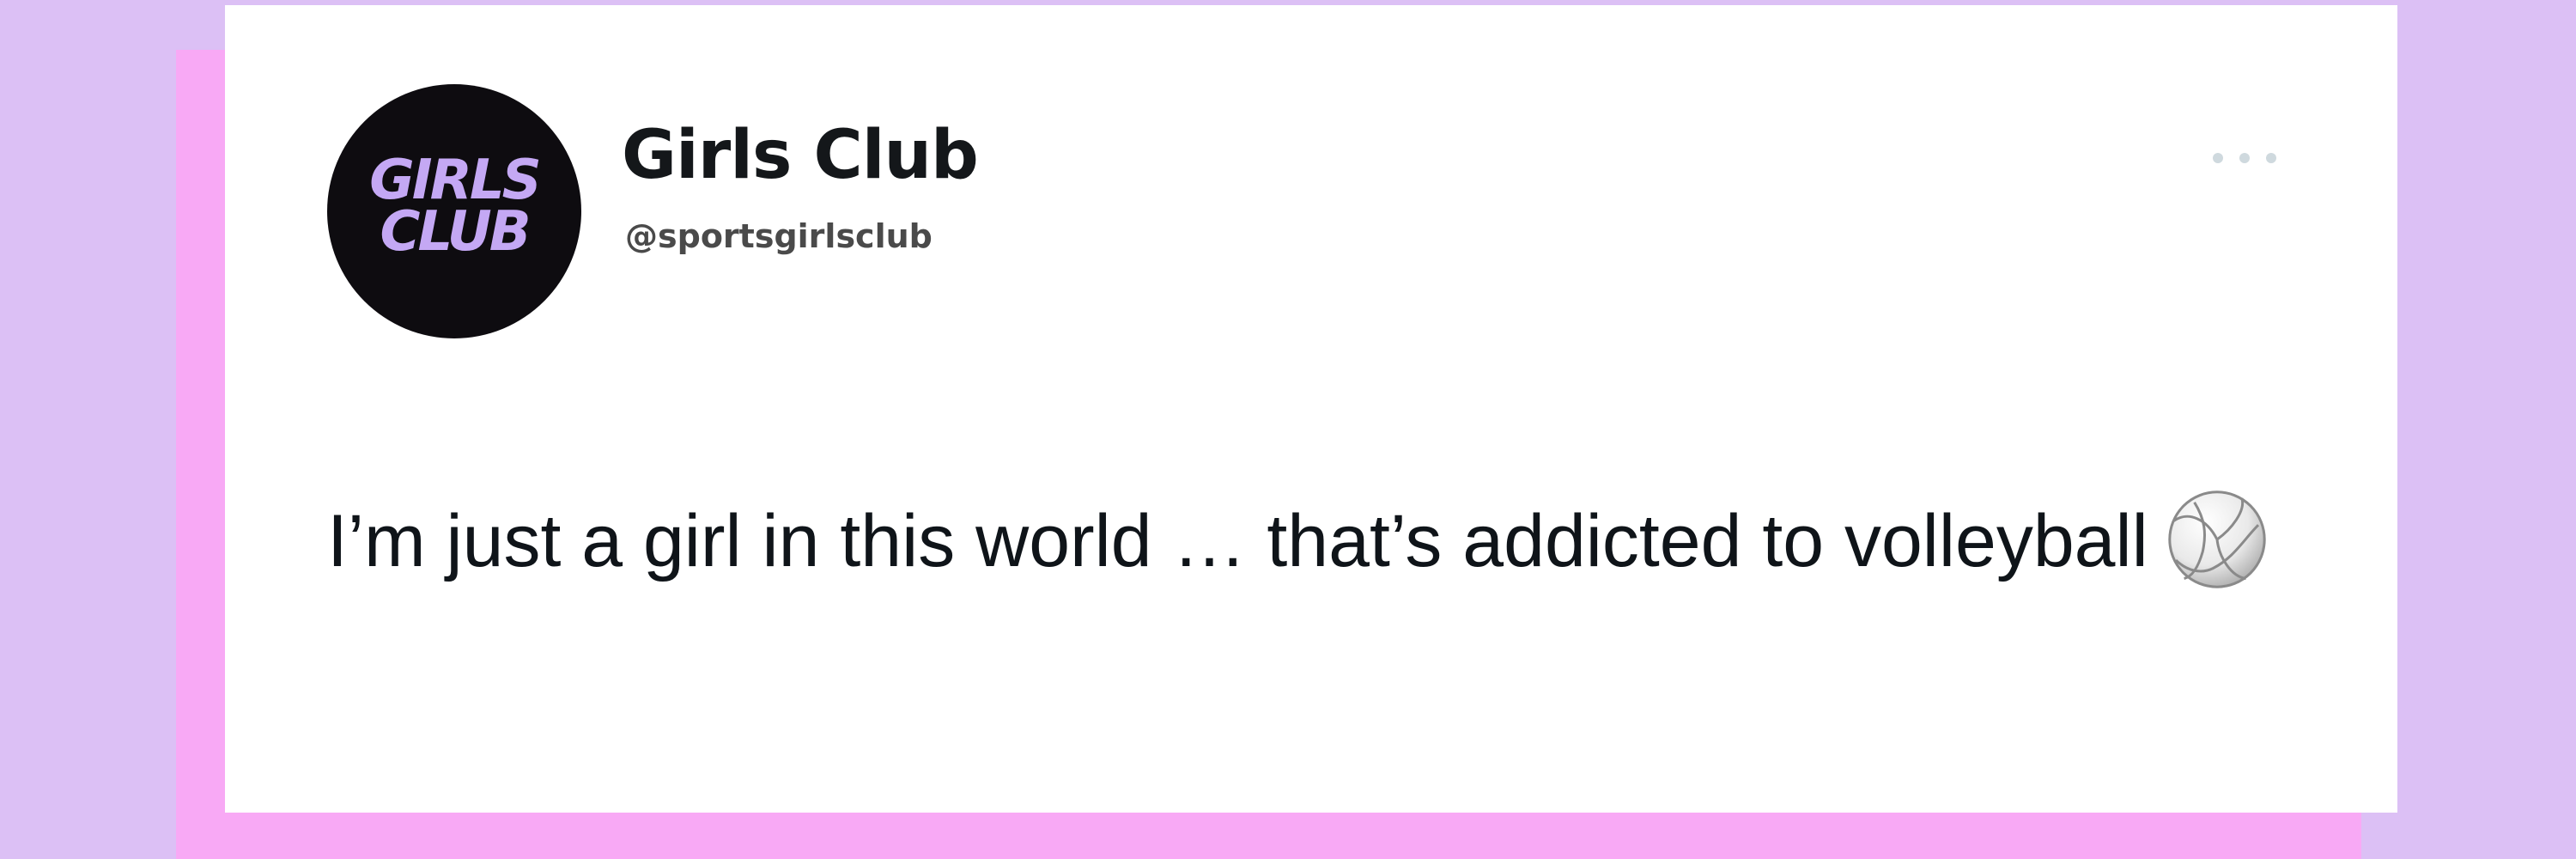 This screenshot has width=2576, height=859. I want to click on avatar-logo-text: GIRLS CLUB, so click(454, 207).